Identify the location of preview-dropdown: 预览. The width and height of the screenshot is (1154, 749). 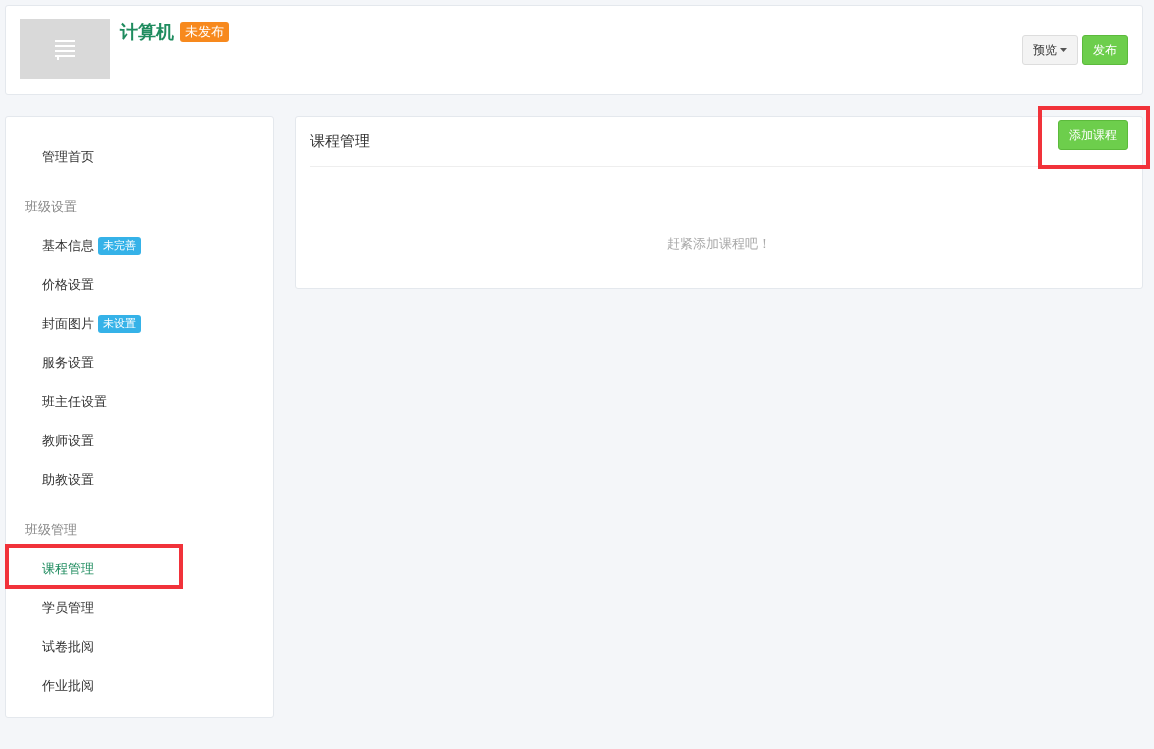
(1050, 50).